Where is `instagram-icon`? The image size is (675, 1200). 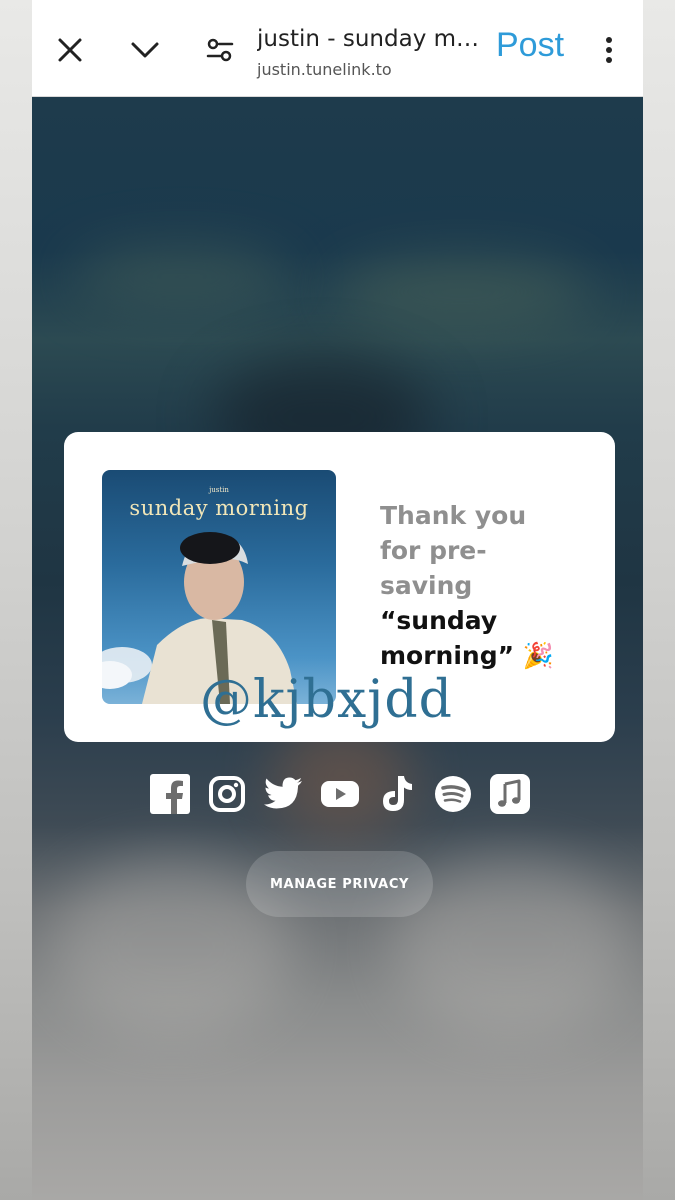 instagram-icon is located at coordinates (226, 794).